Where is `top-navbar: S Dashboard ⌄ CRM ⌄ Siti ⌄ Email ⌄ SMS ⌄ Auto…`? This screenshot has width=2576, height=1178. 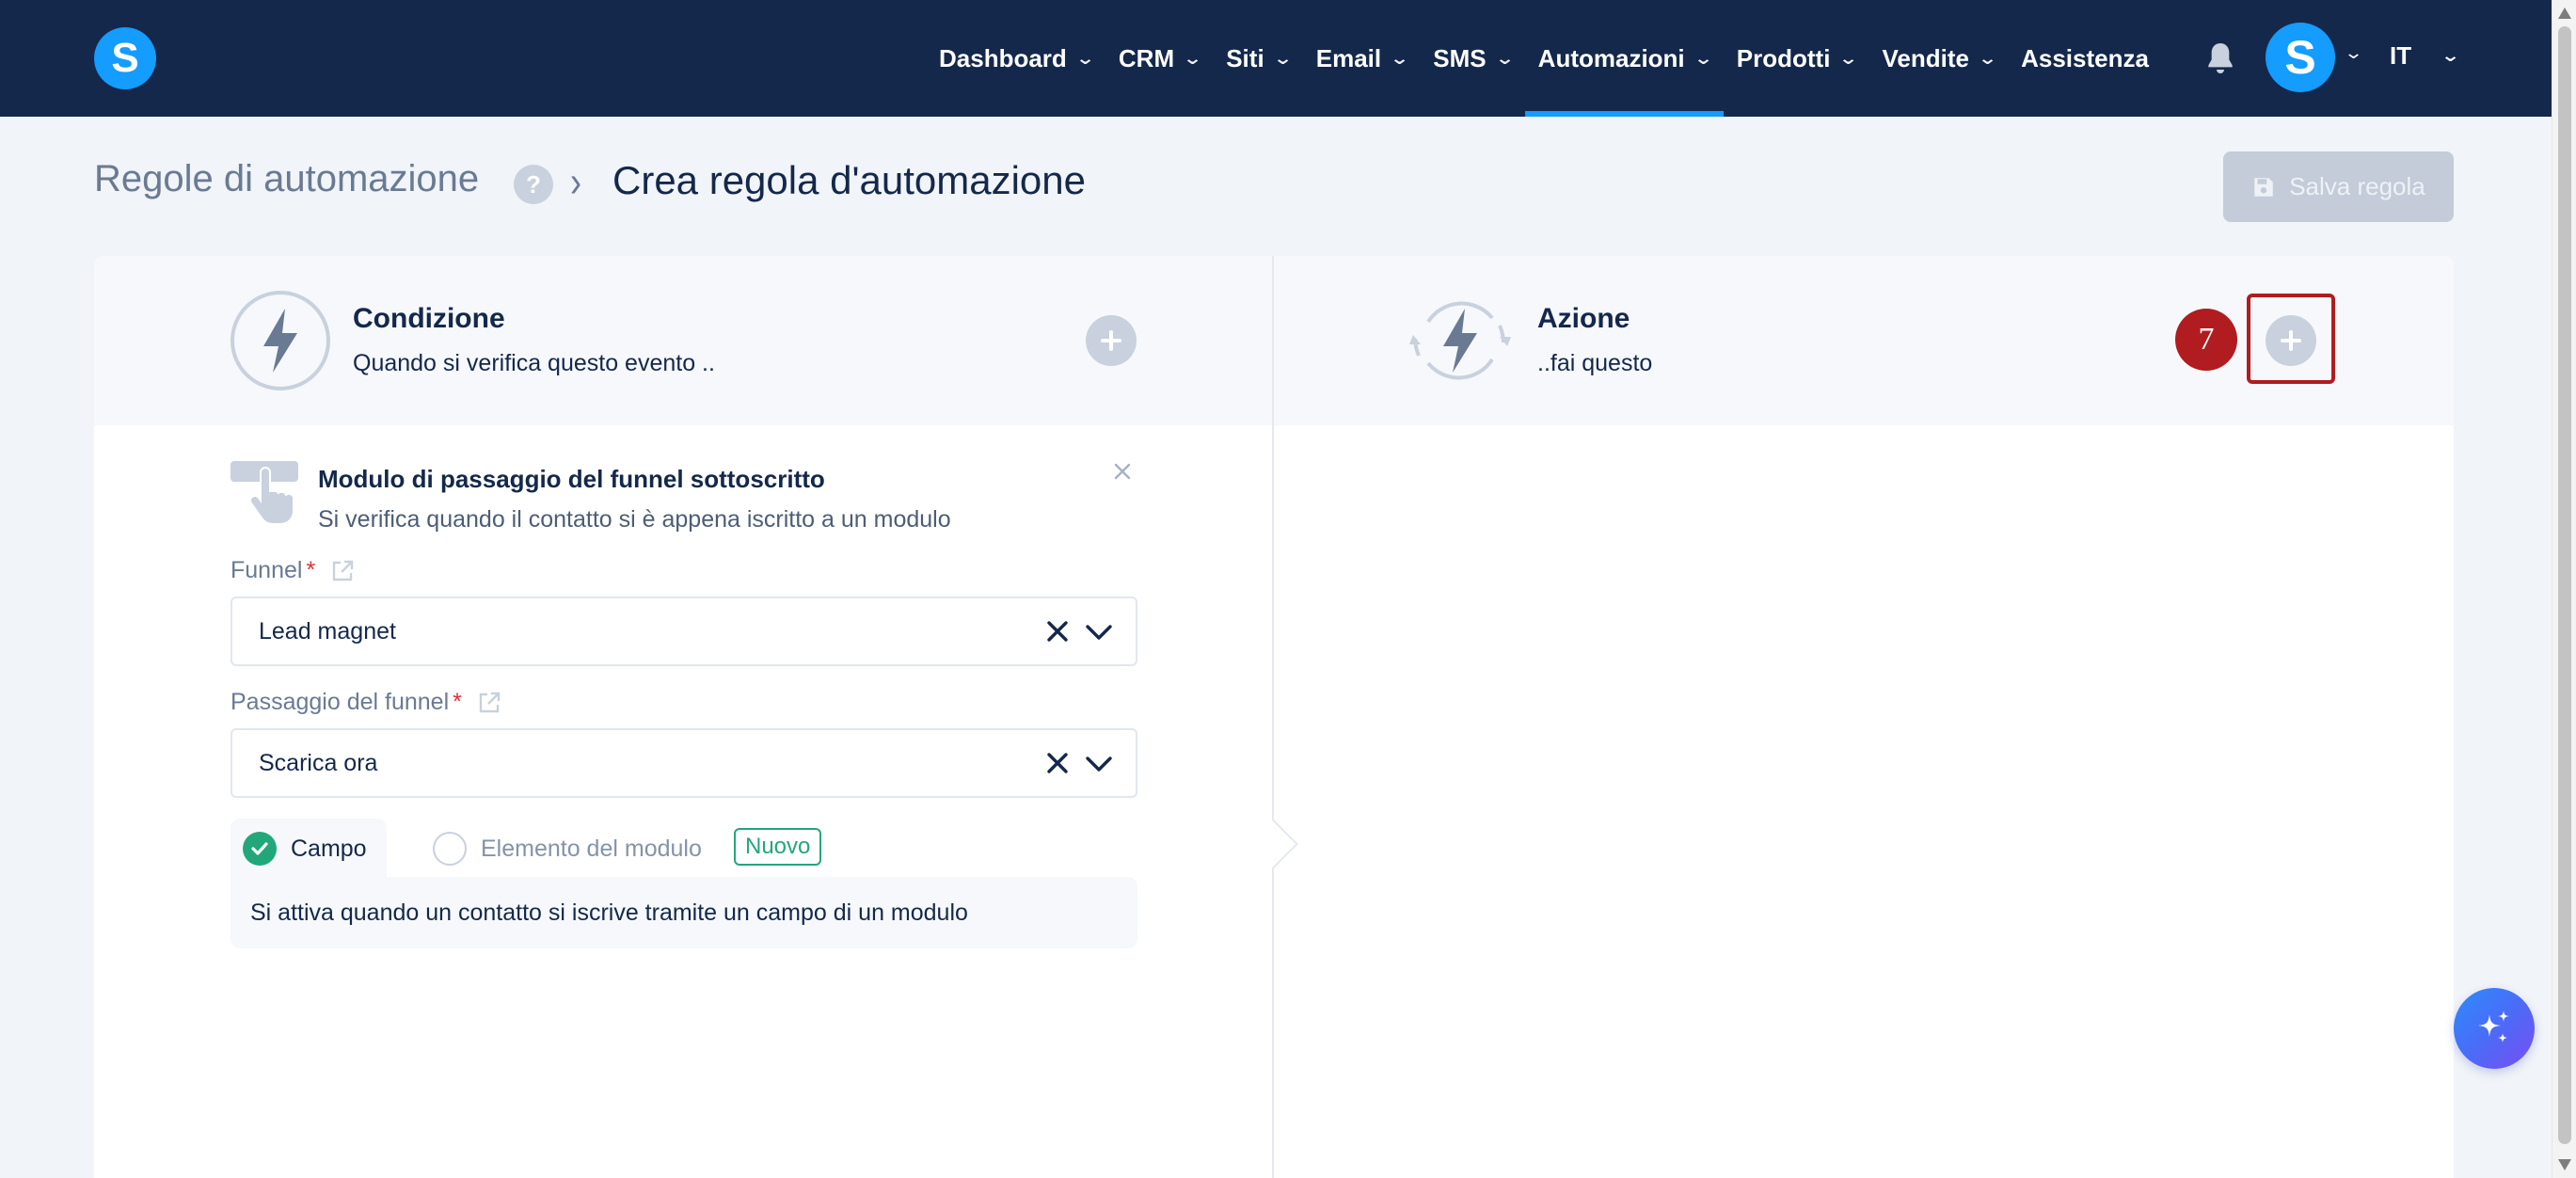
top-navbar: S Dashboard ⌄ CRM ⌄ Siti ⌄ Email ⌄ SMS ⌄ Auto… is located at coordinates (1276, 58).